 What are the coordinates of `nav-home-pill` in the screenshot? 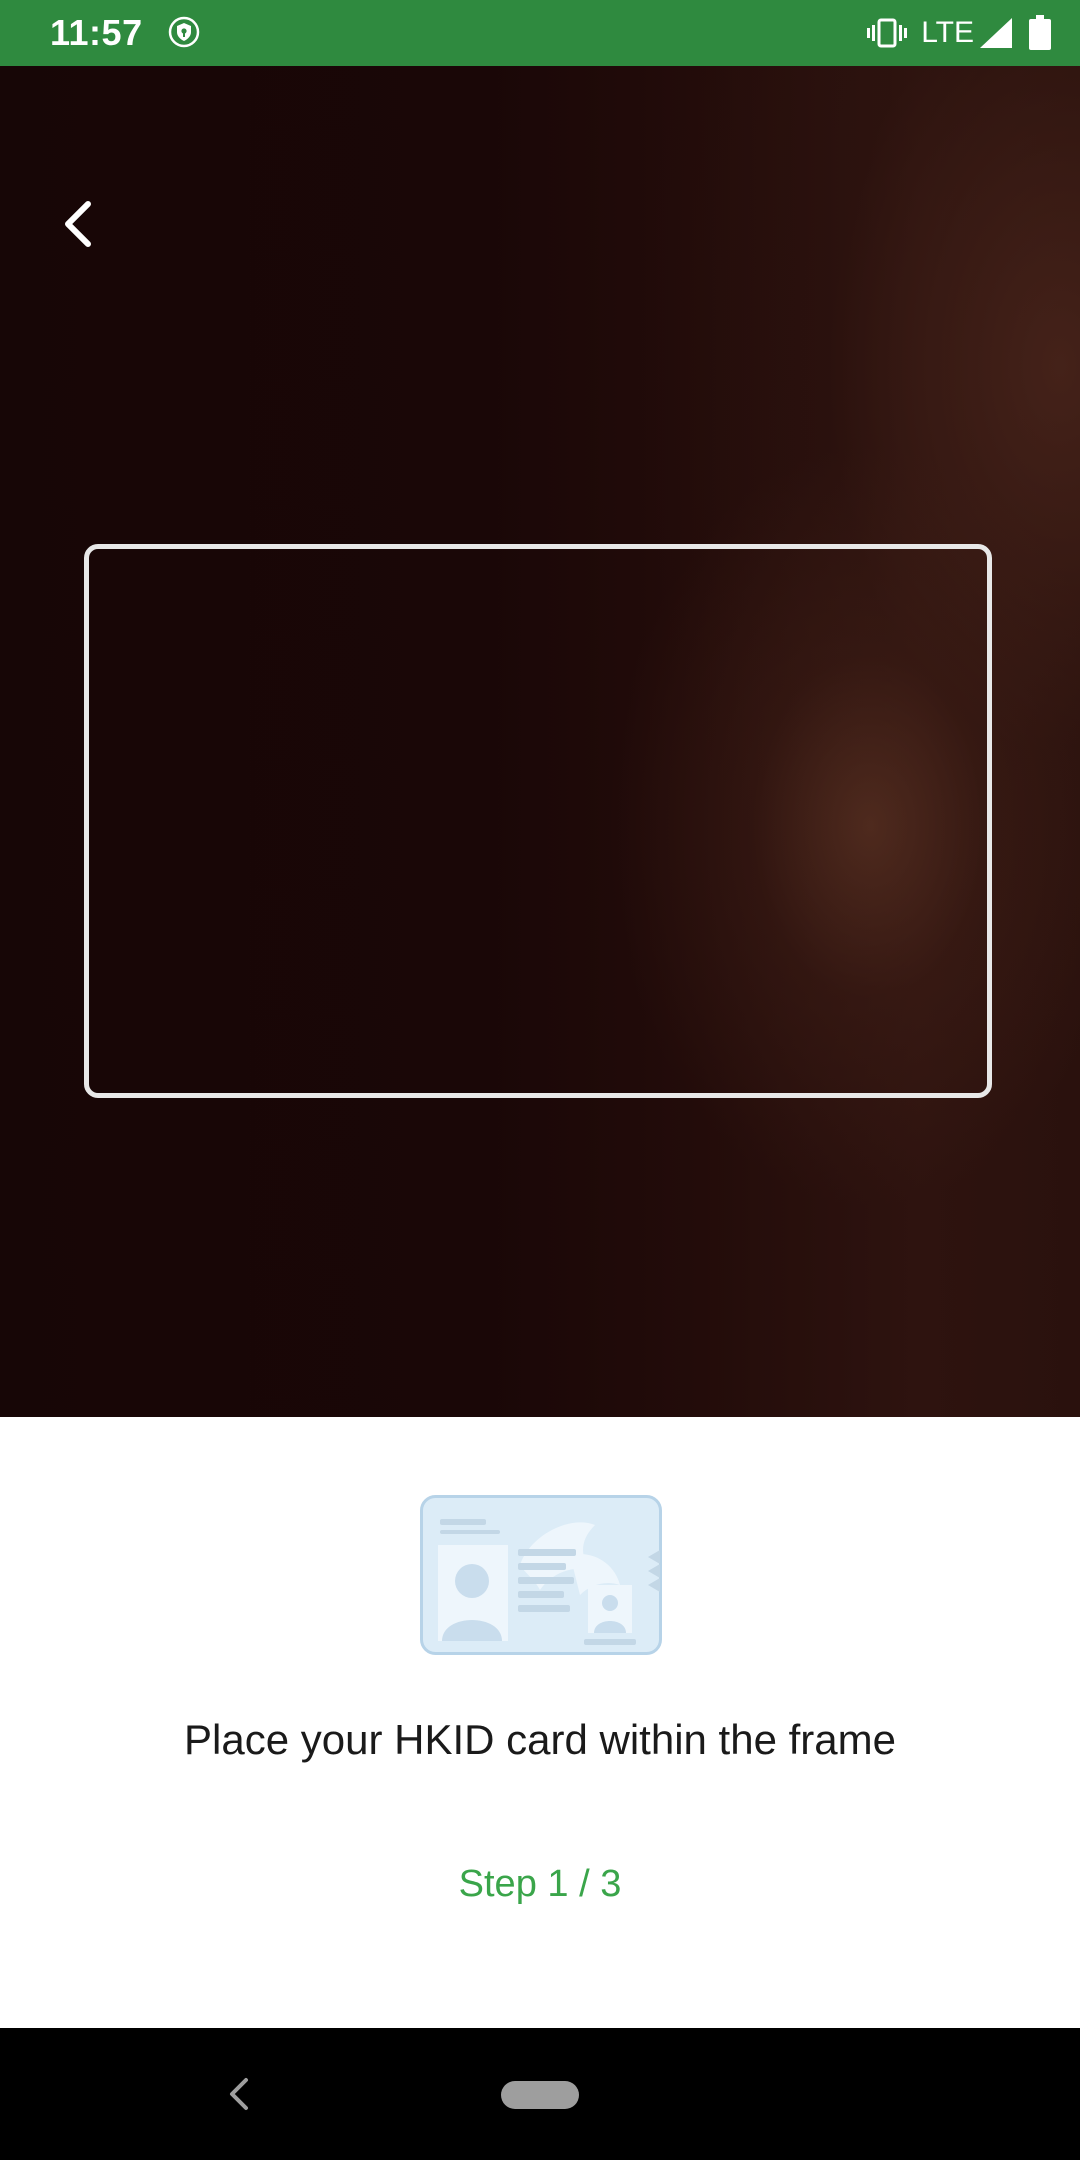 It's located at (540, 2095).